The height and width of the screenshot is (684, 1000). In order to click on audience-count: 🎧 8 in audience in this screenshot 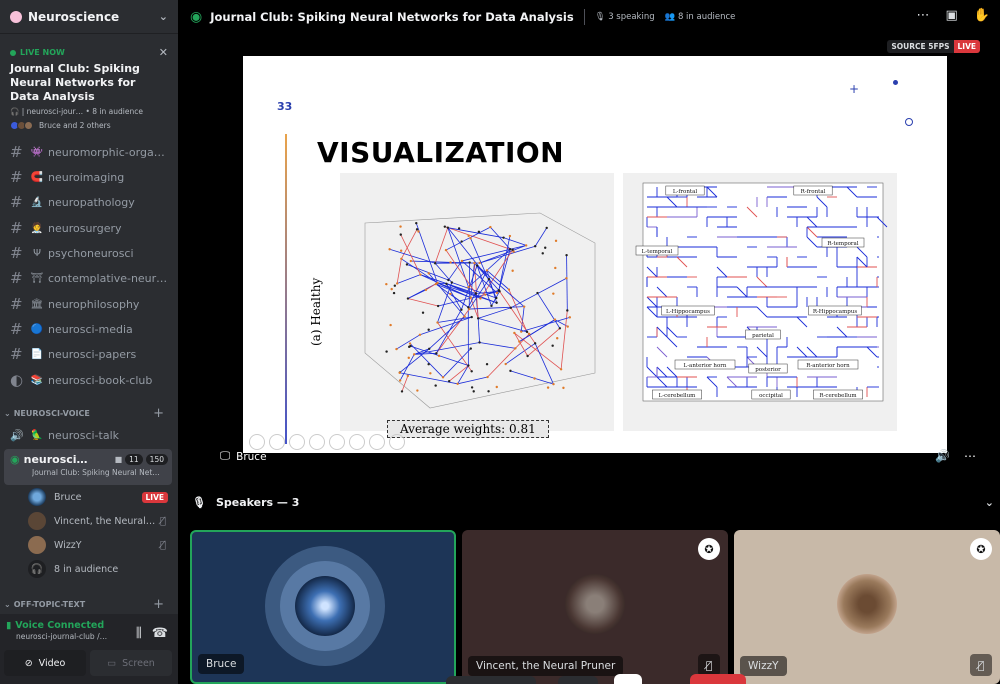, I will do `click(101, 569)`.